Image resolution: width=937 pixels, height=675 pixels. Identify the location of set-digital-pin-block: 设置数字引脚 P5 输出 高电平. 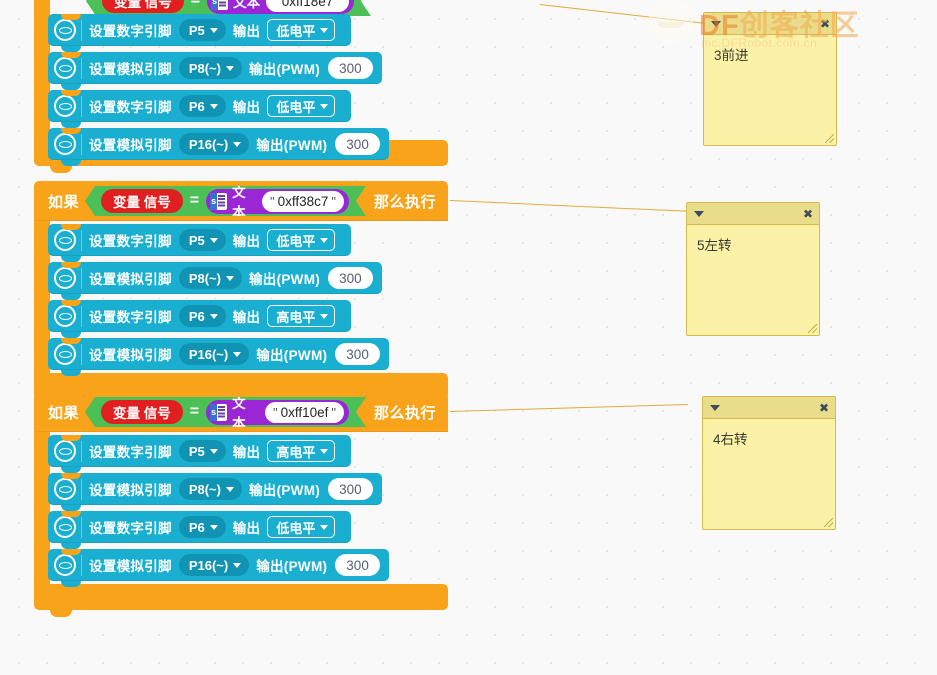
(200, 454).